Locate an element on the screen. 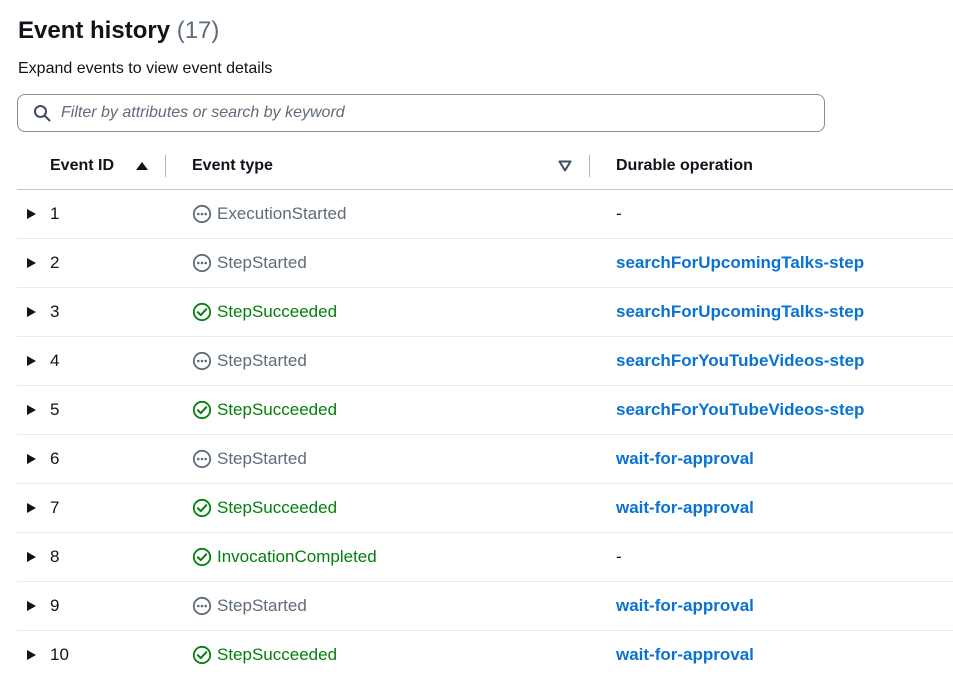  column-header-event-type: Event type is located at coordinates (232, 165).